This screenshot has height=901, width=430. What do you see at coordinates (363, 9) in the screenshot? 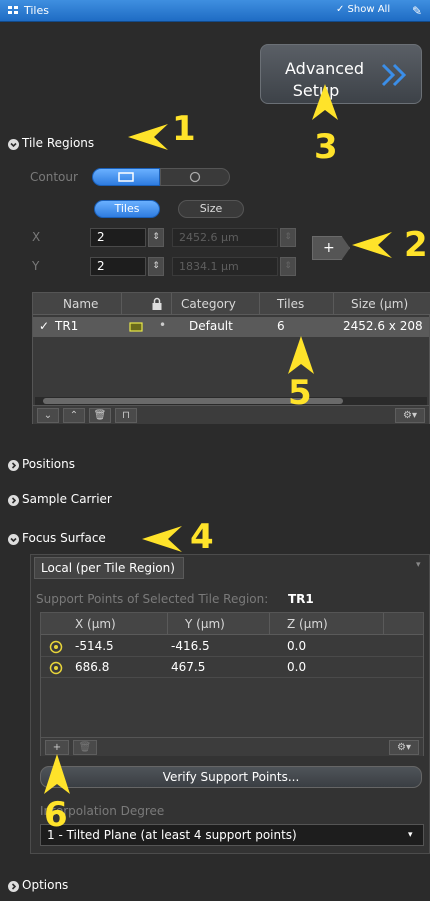
I see `show-all-toggle: ✓ Show All` at bounding box center [363, 9].